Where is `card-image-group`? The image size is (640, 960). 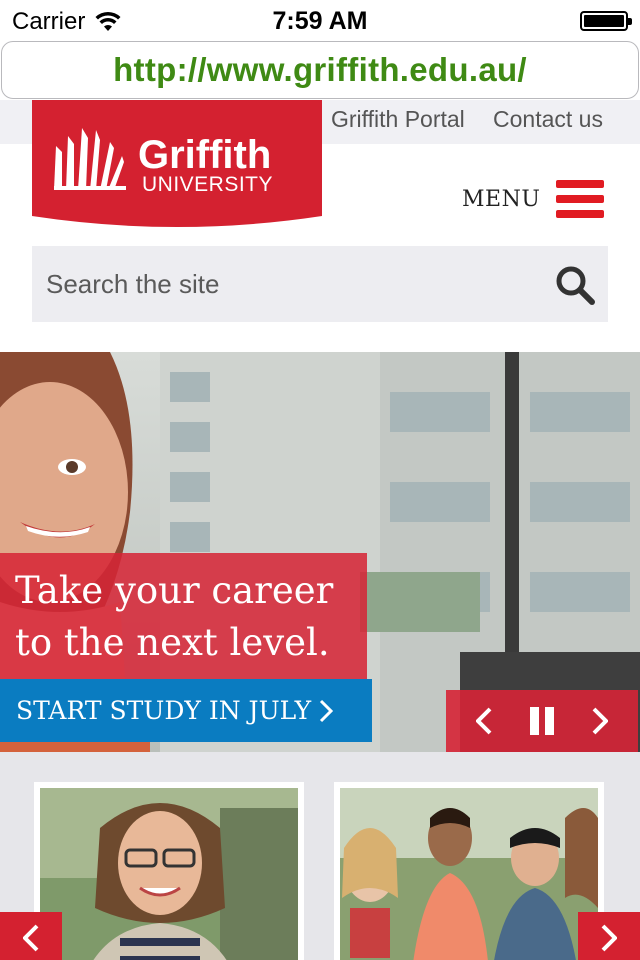
card-image-group is located at coordinates (469, 874).